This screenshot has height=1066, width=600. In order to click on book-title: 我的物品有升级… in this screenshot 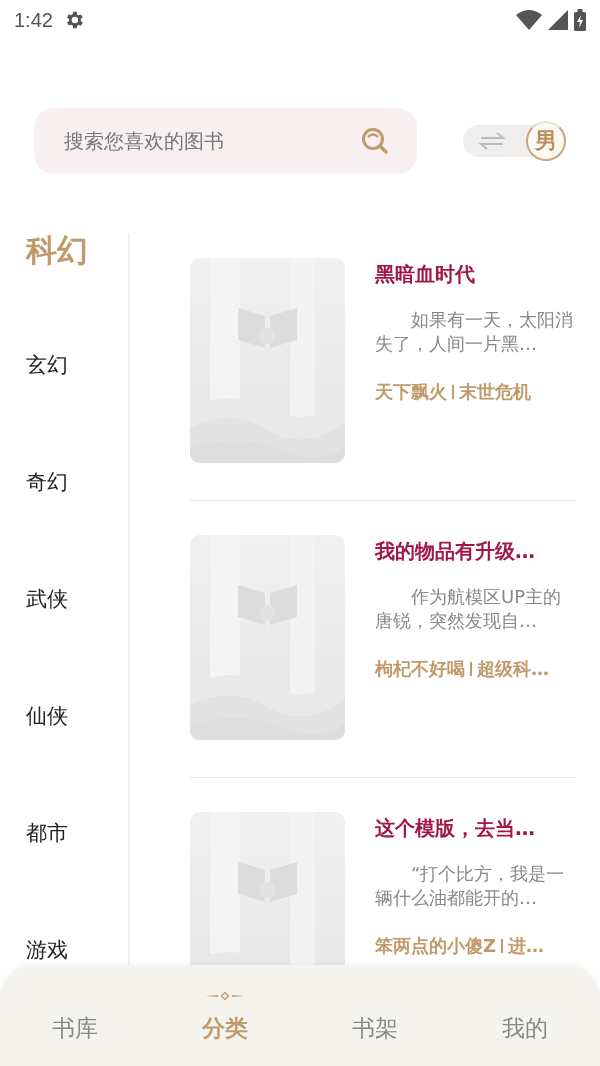, I will do `click(475, 551)`.